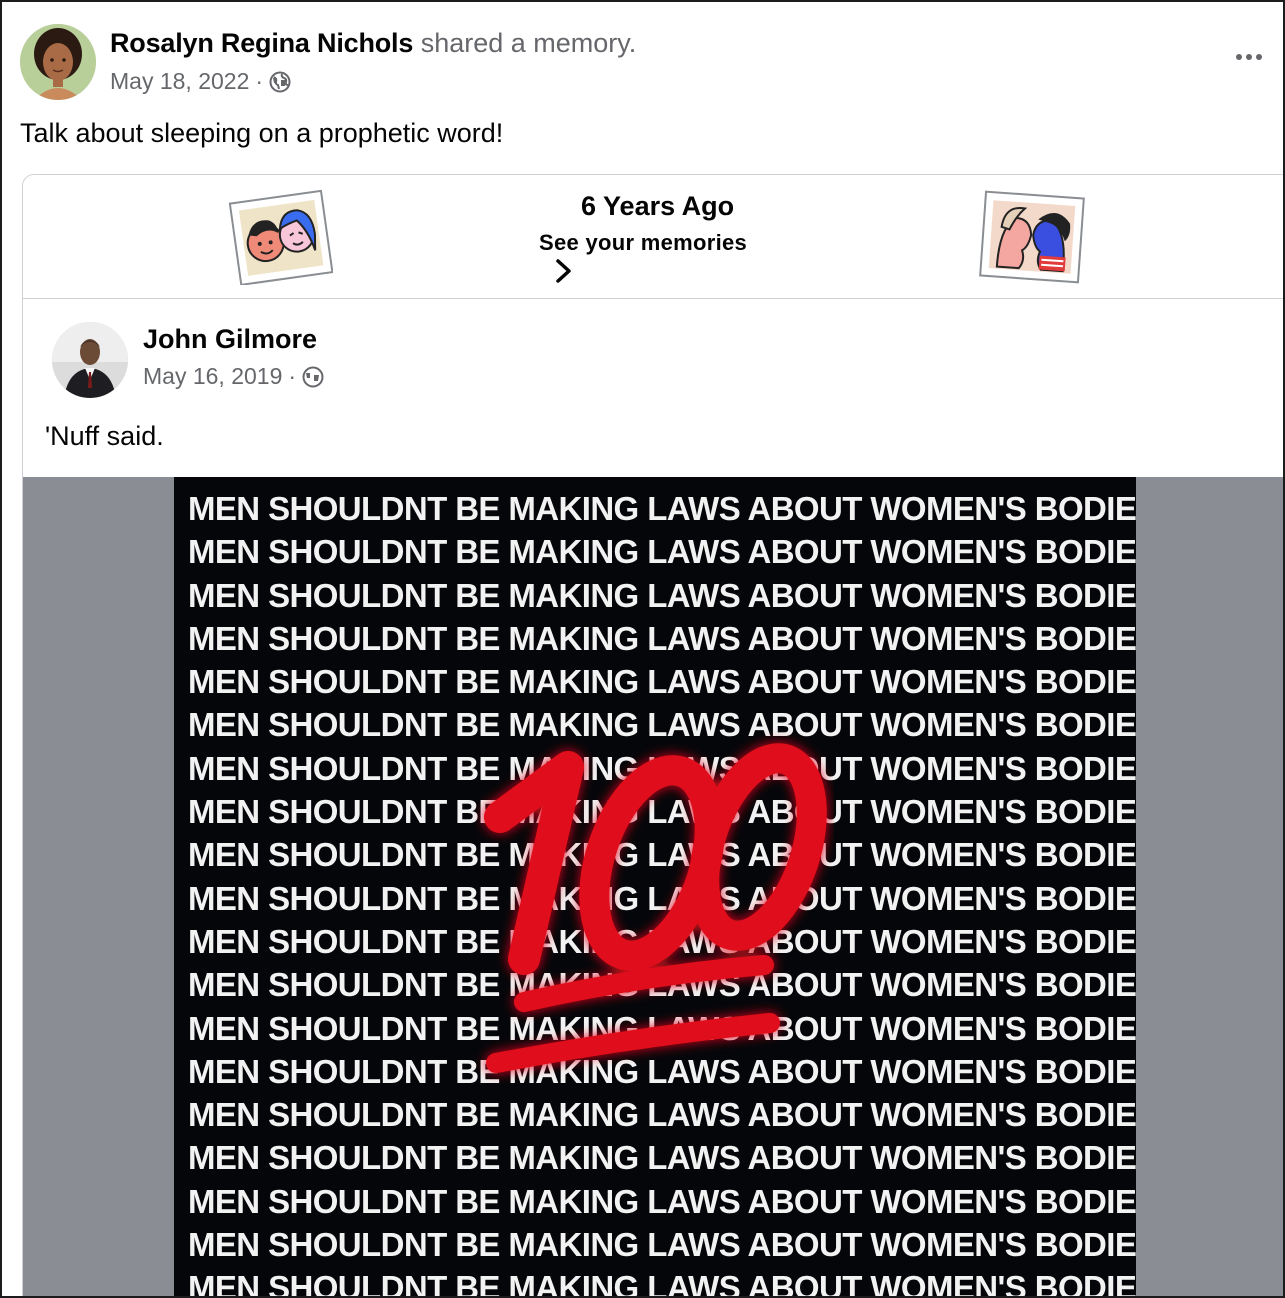  I want to click on original-author-name: John Gilmore, so click(230, 339).